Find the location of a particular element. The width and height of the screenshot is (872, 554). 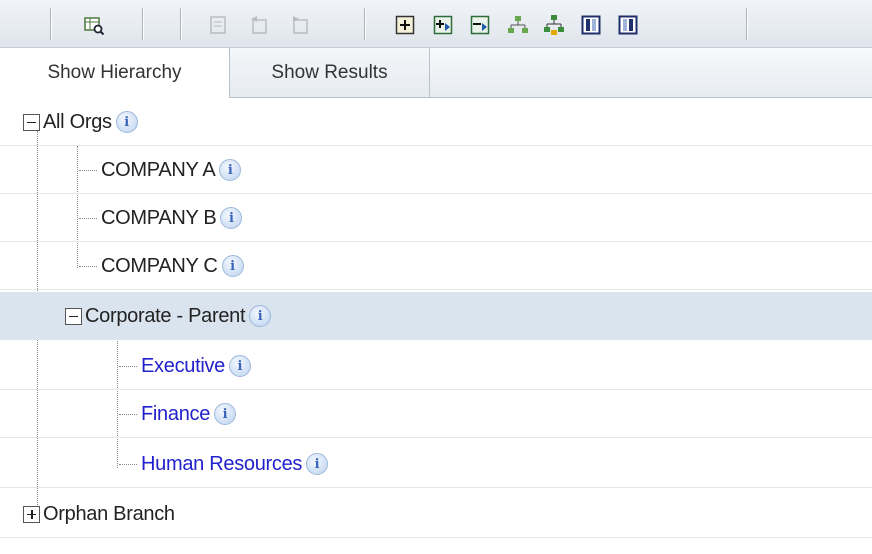

hierarchy-button is located at coordinates (518, 25).